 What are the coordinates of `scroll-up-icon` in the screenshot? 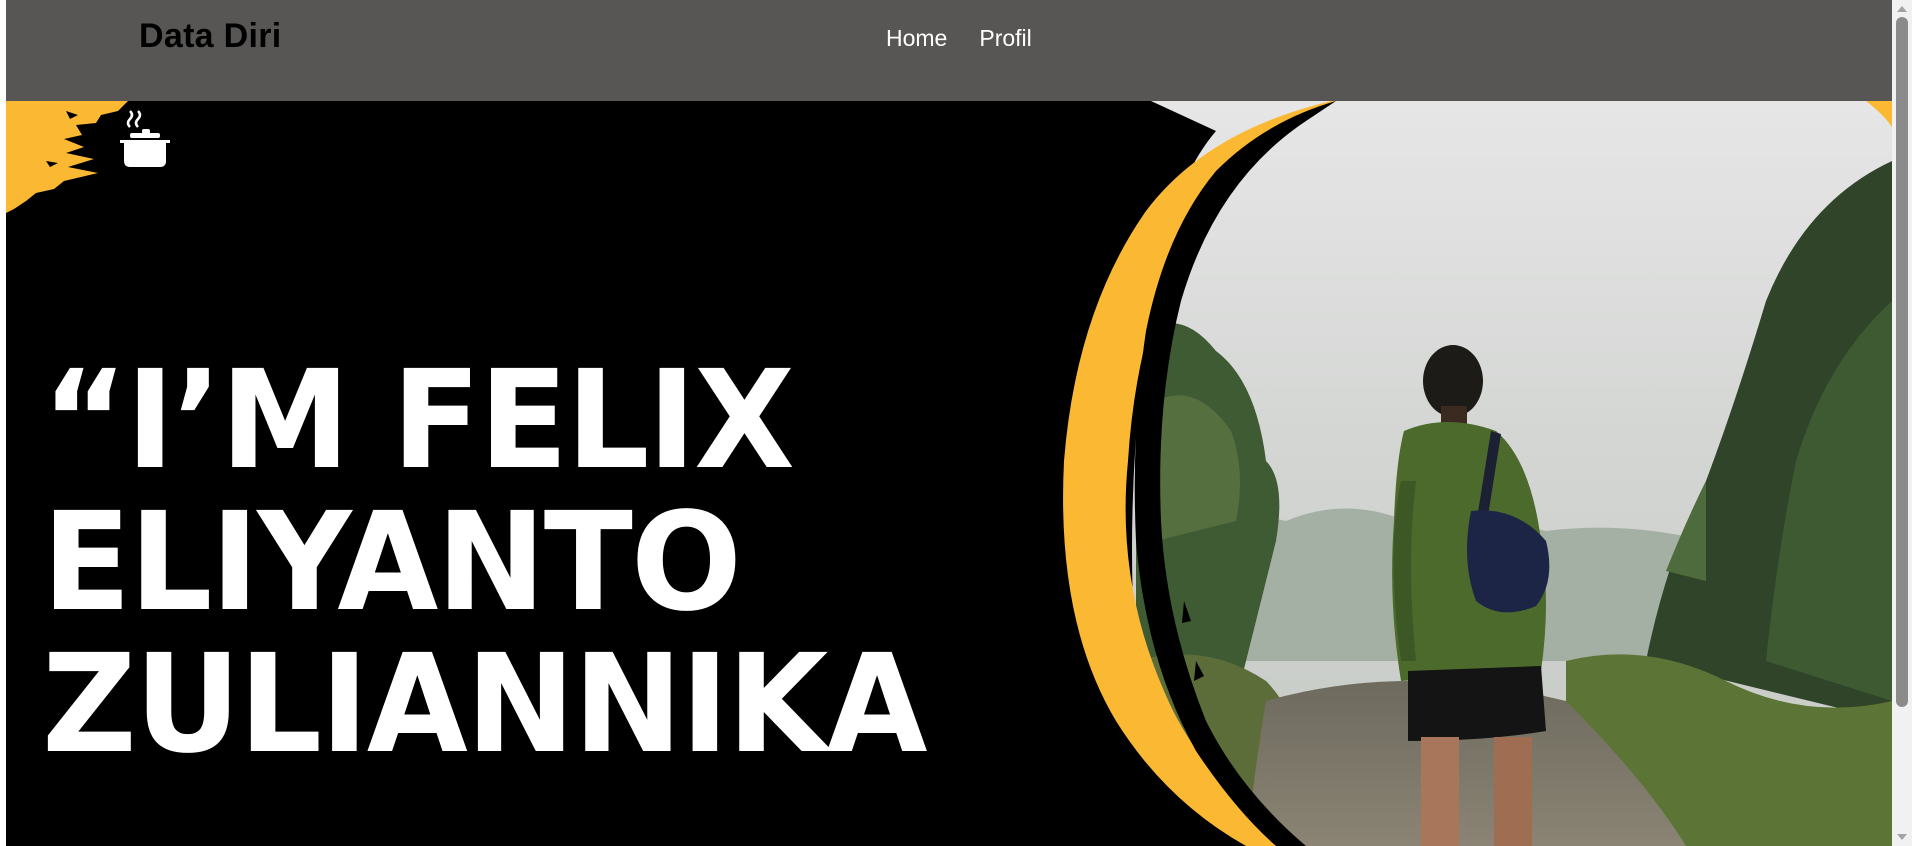 It's located at (1902, 9).